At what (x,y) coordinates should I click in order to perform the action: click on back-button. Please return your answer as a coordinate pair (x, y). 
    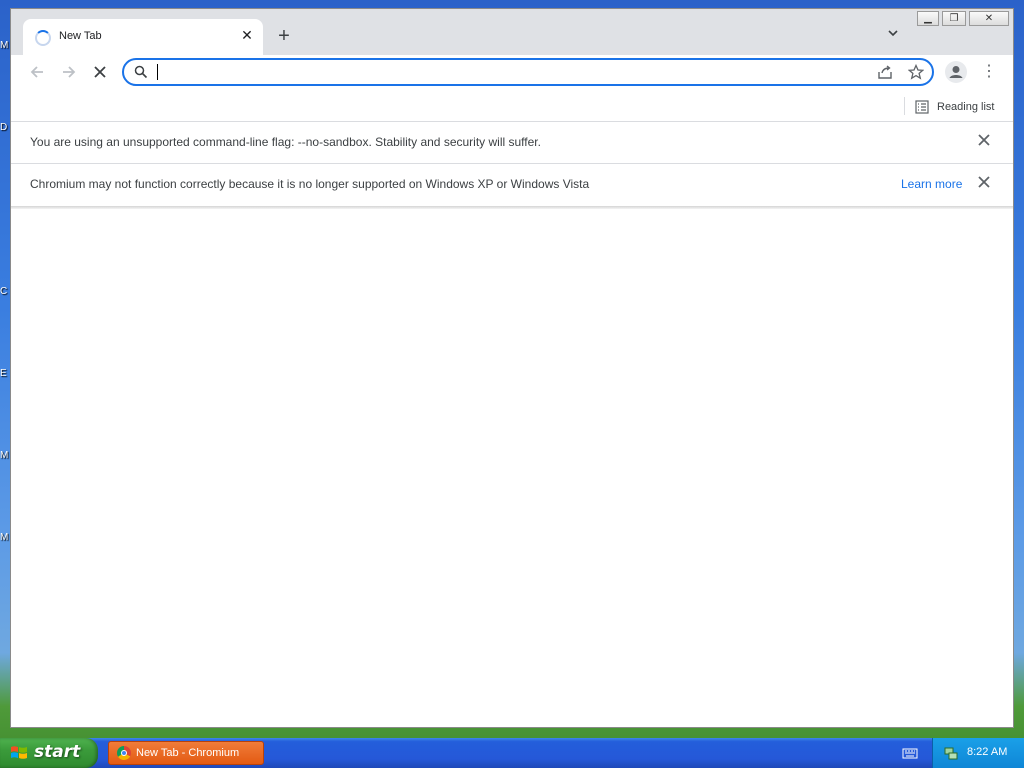
    Looking at the image, I should click on (37, 75).